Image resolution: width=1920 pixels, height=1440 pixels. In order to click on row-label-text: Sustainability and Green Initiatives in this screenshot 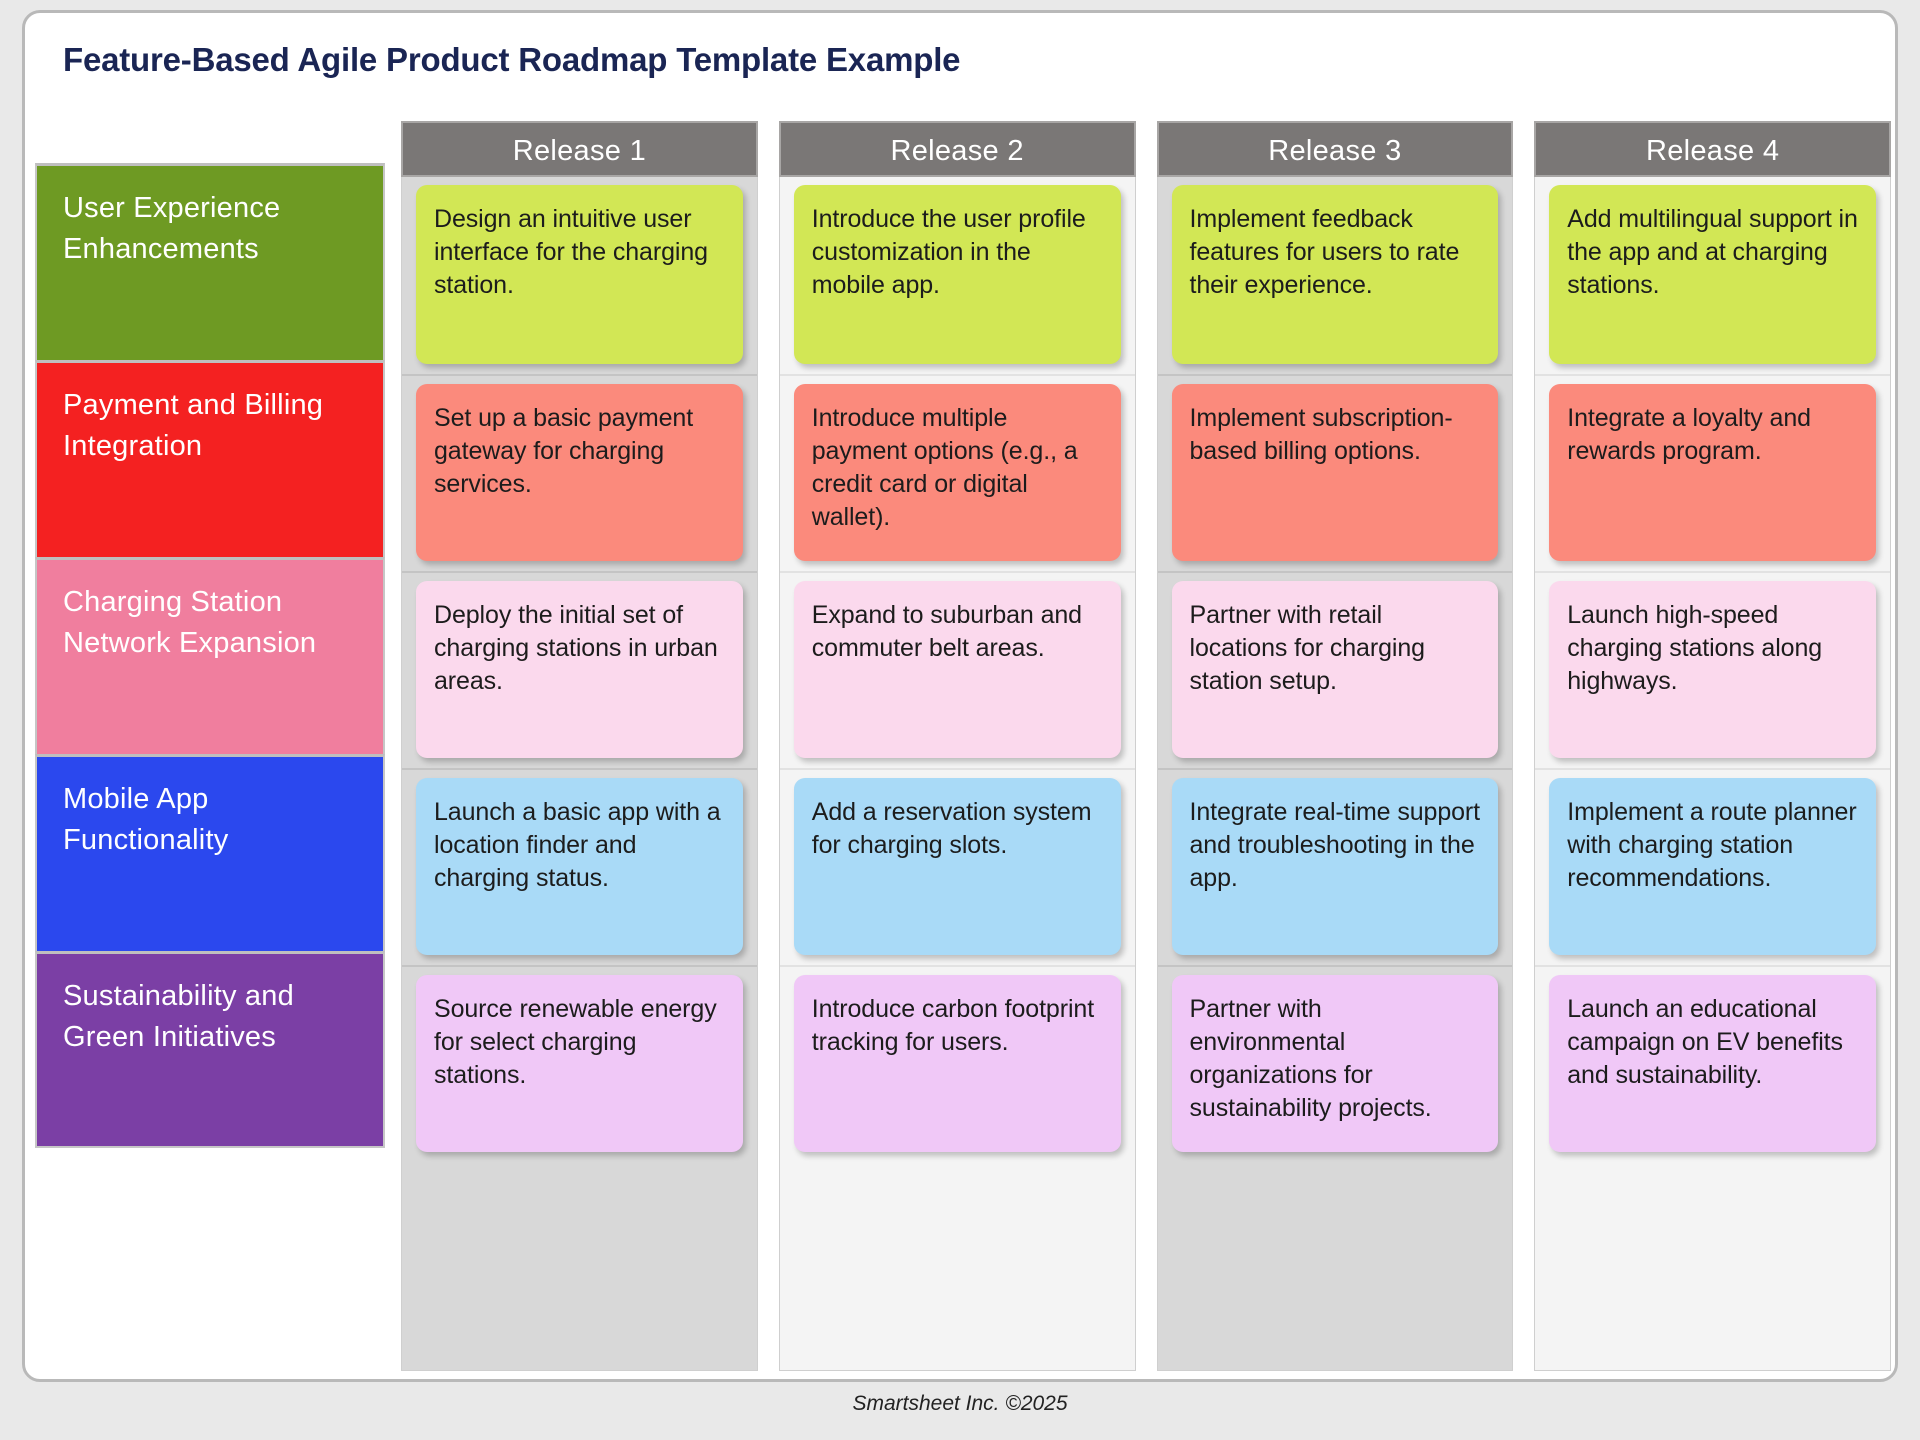, I will do `click(178, 1016)`.